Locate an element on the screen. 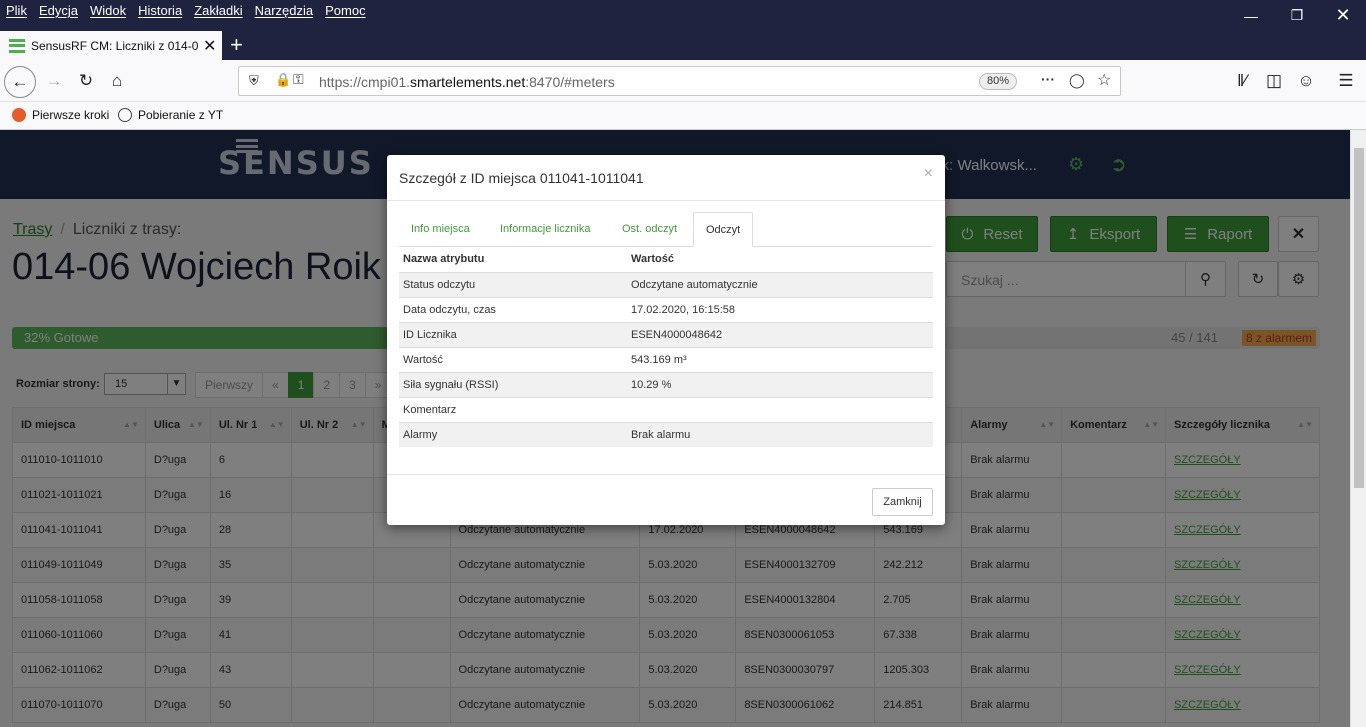  tab-informacje-licznika: Informacje licznika is located at coordinates (545, 229).